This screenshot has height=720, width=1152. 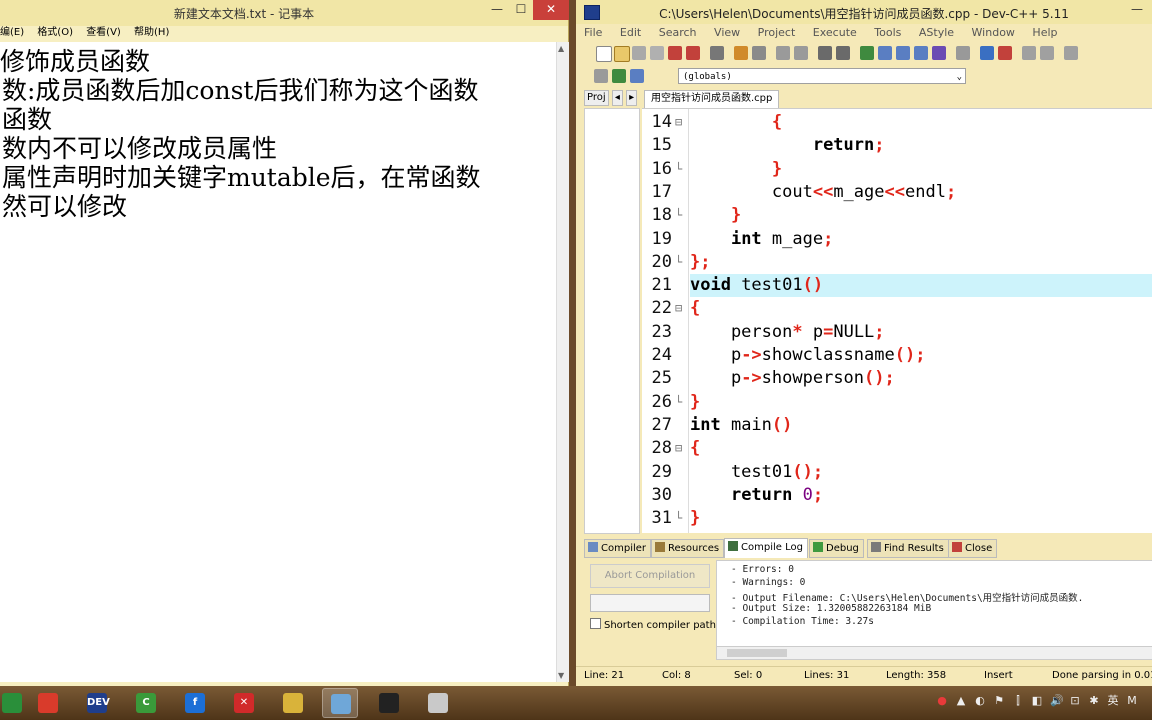 What do you see at coordinates (103, 33) in the screenshot?
I see `menu-view: 查看(V)` at bounding box center [103, 33].